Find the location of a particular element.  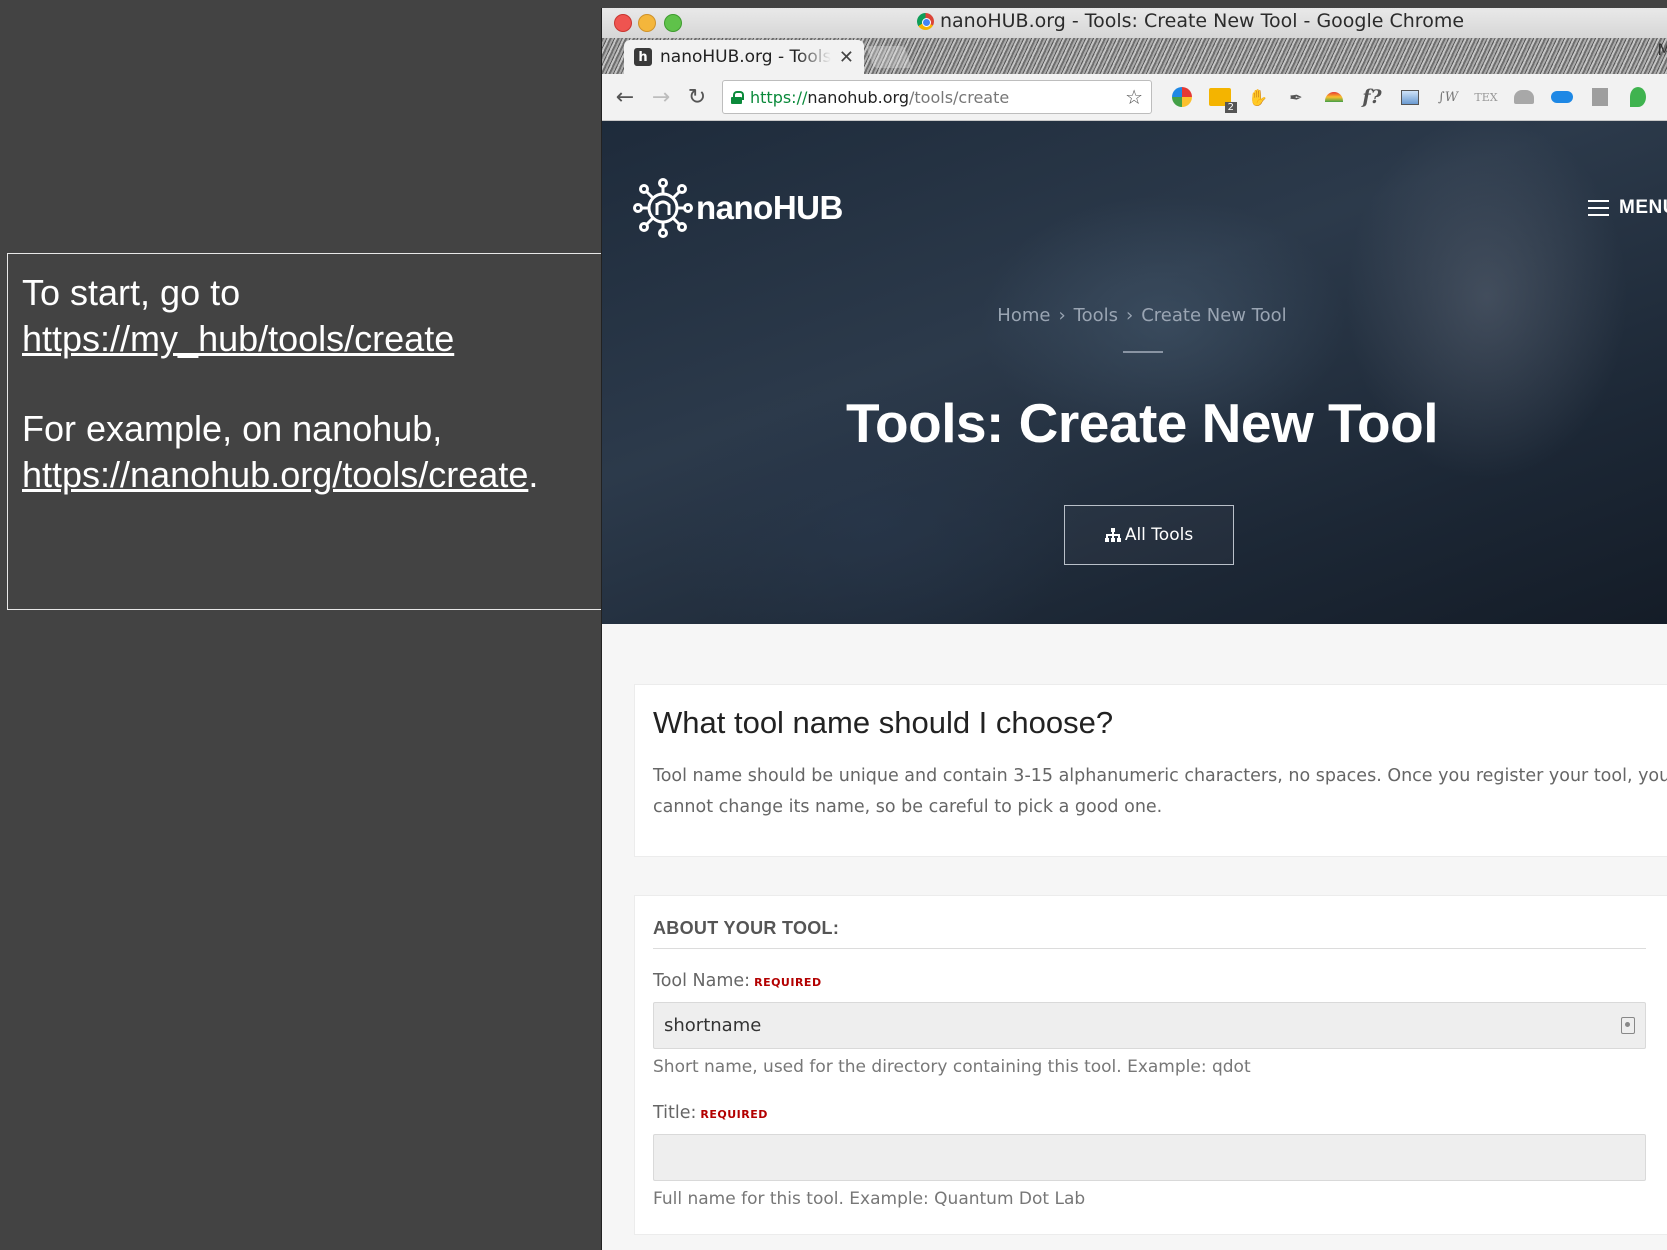

breadcrumb-current: Create New Tool is located at coordinates (1214, 315).